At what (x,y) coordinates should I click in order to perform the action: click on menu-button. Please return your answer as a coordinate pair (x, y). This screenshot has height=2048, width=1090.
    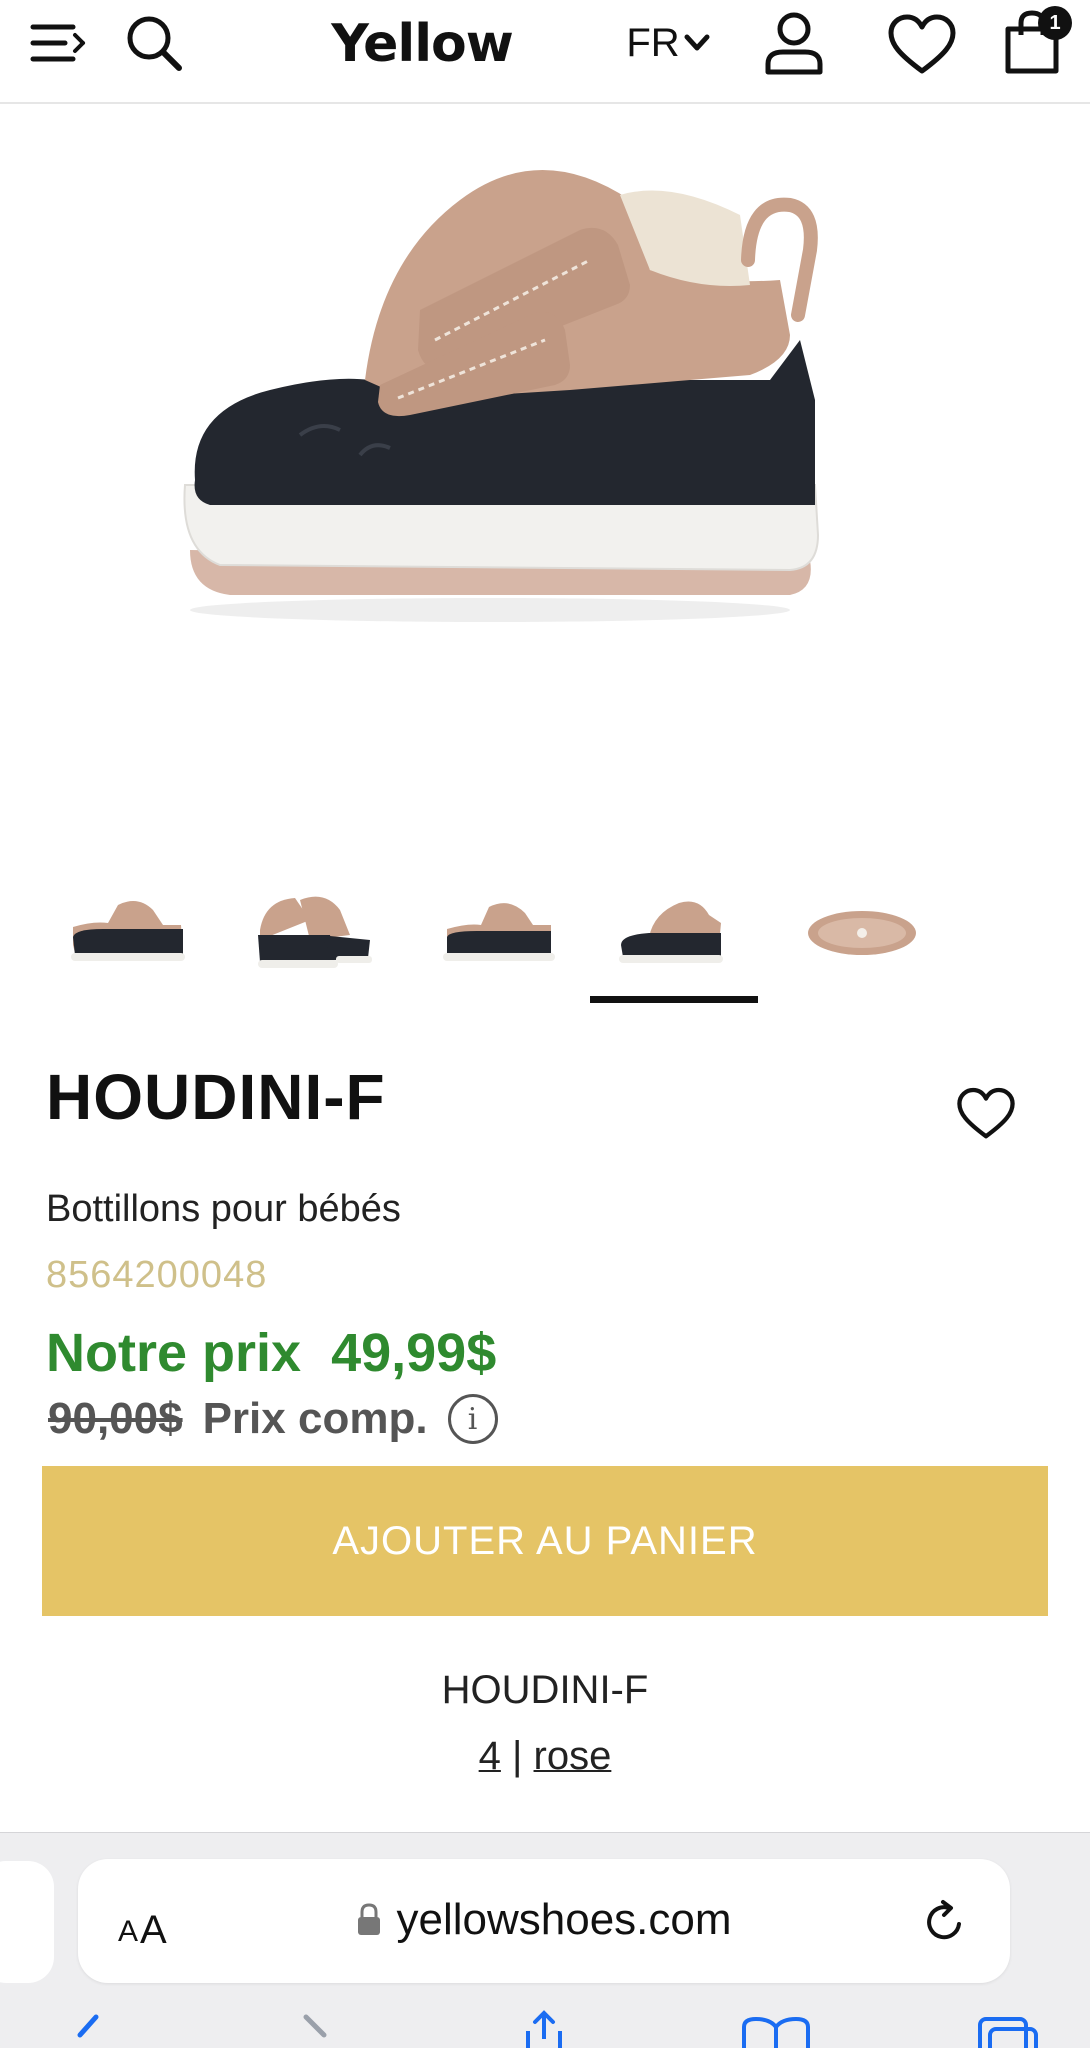
    Looking at the image, I should click on (59, 43).